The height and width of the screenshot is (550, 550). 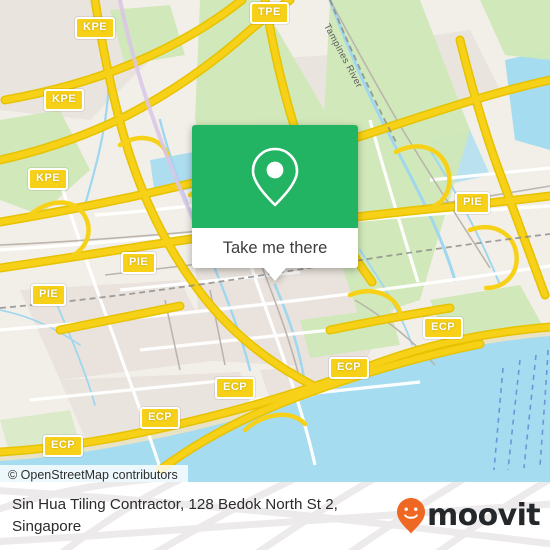 What do you see at coordinates (410, 516) in the screenshot?
I see `moovit-pin-smiley-icon` at bounding box center [410, 516].